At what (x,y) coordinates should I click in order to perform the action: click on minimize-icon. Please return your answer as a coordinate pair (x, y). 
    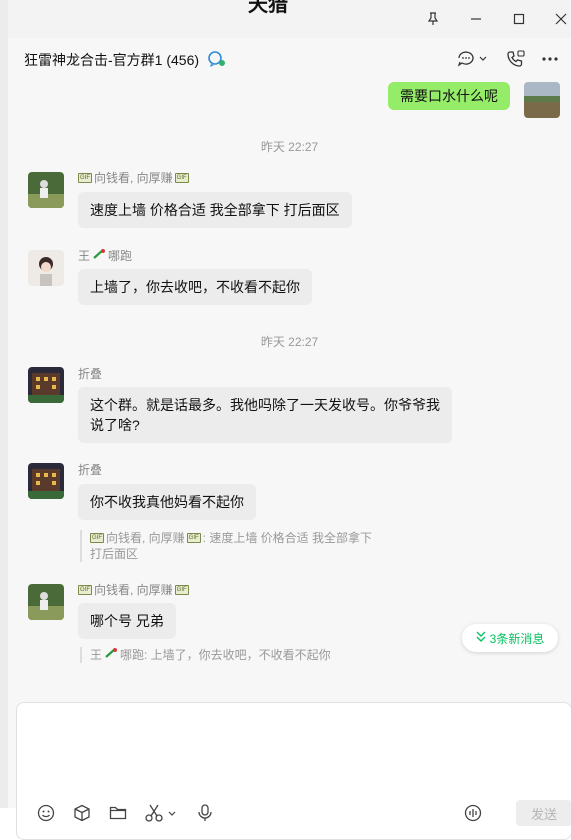
    Looking at the image, I should click on (476, 19).